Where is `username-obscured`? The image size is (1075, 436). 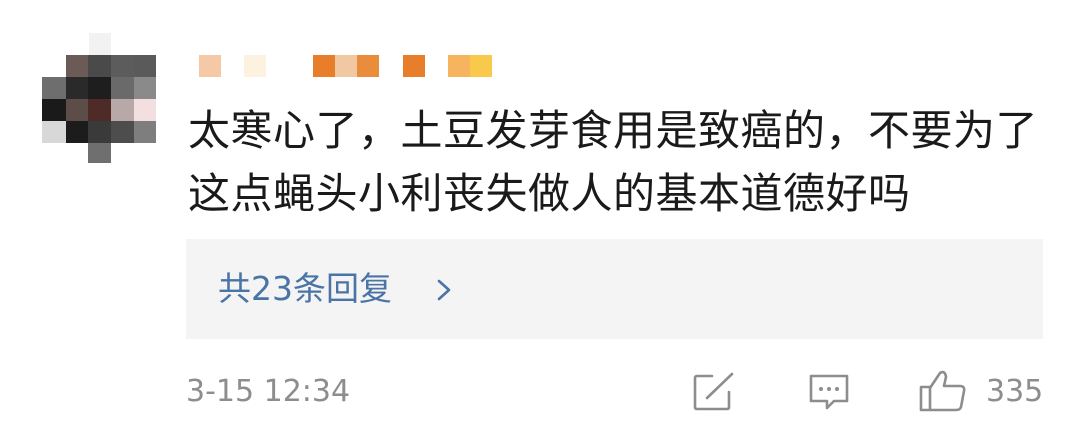 username-obscured is located at coordinates (349, 66).